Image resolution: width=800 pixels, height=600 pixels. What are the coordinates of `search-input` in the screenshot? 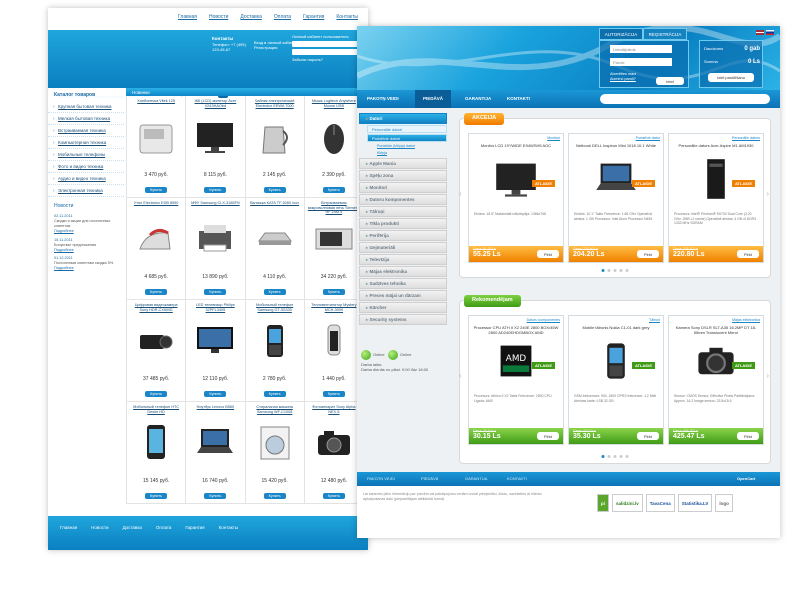 It's located at (685, 99).